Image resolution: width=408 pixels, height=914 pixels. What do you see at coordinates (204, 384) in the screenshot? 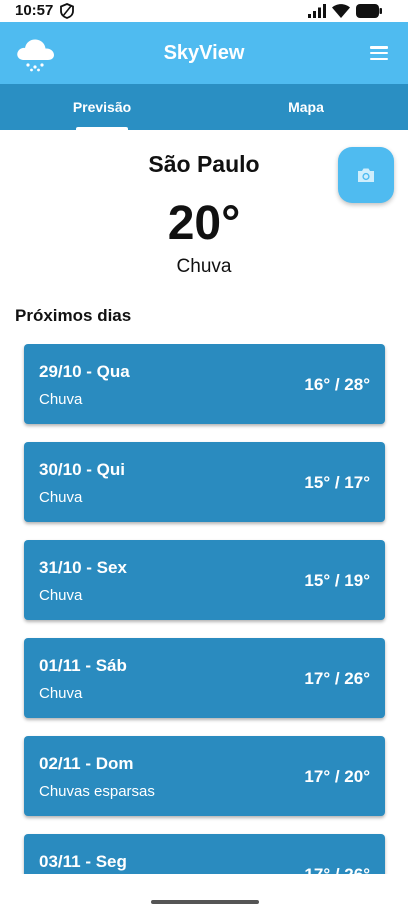
I see `forecast-card: 29/10 - Qua Chuva 16° / 28°` at bounding box center [204, 384].